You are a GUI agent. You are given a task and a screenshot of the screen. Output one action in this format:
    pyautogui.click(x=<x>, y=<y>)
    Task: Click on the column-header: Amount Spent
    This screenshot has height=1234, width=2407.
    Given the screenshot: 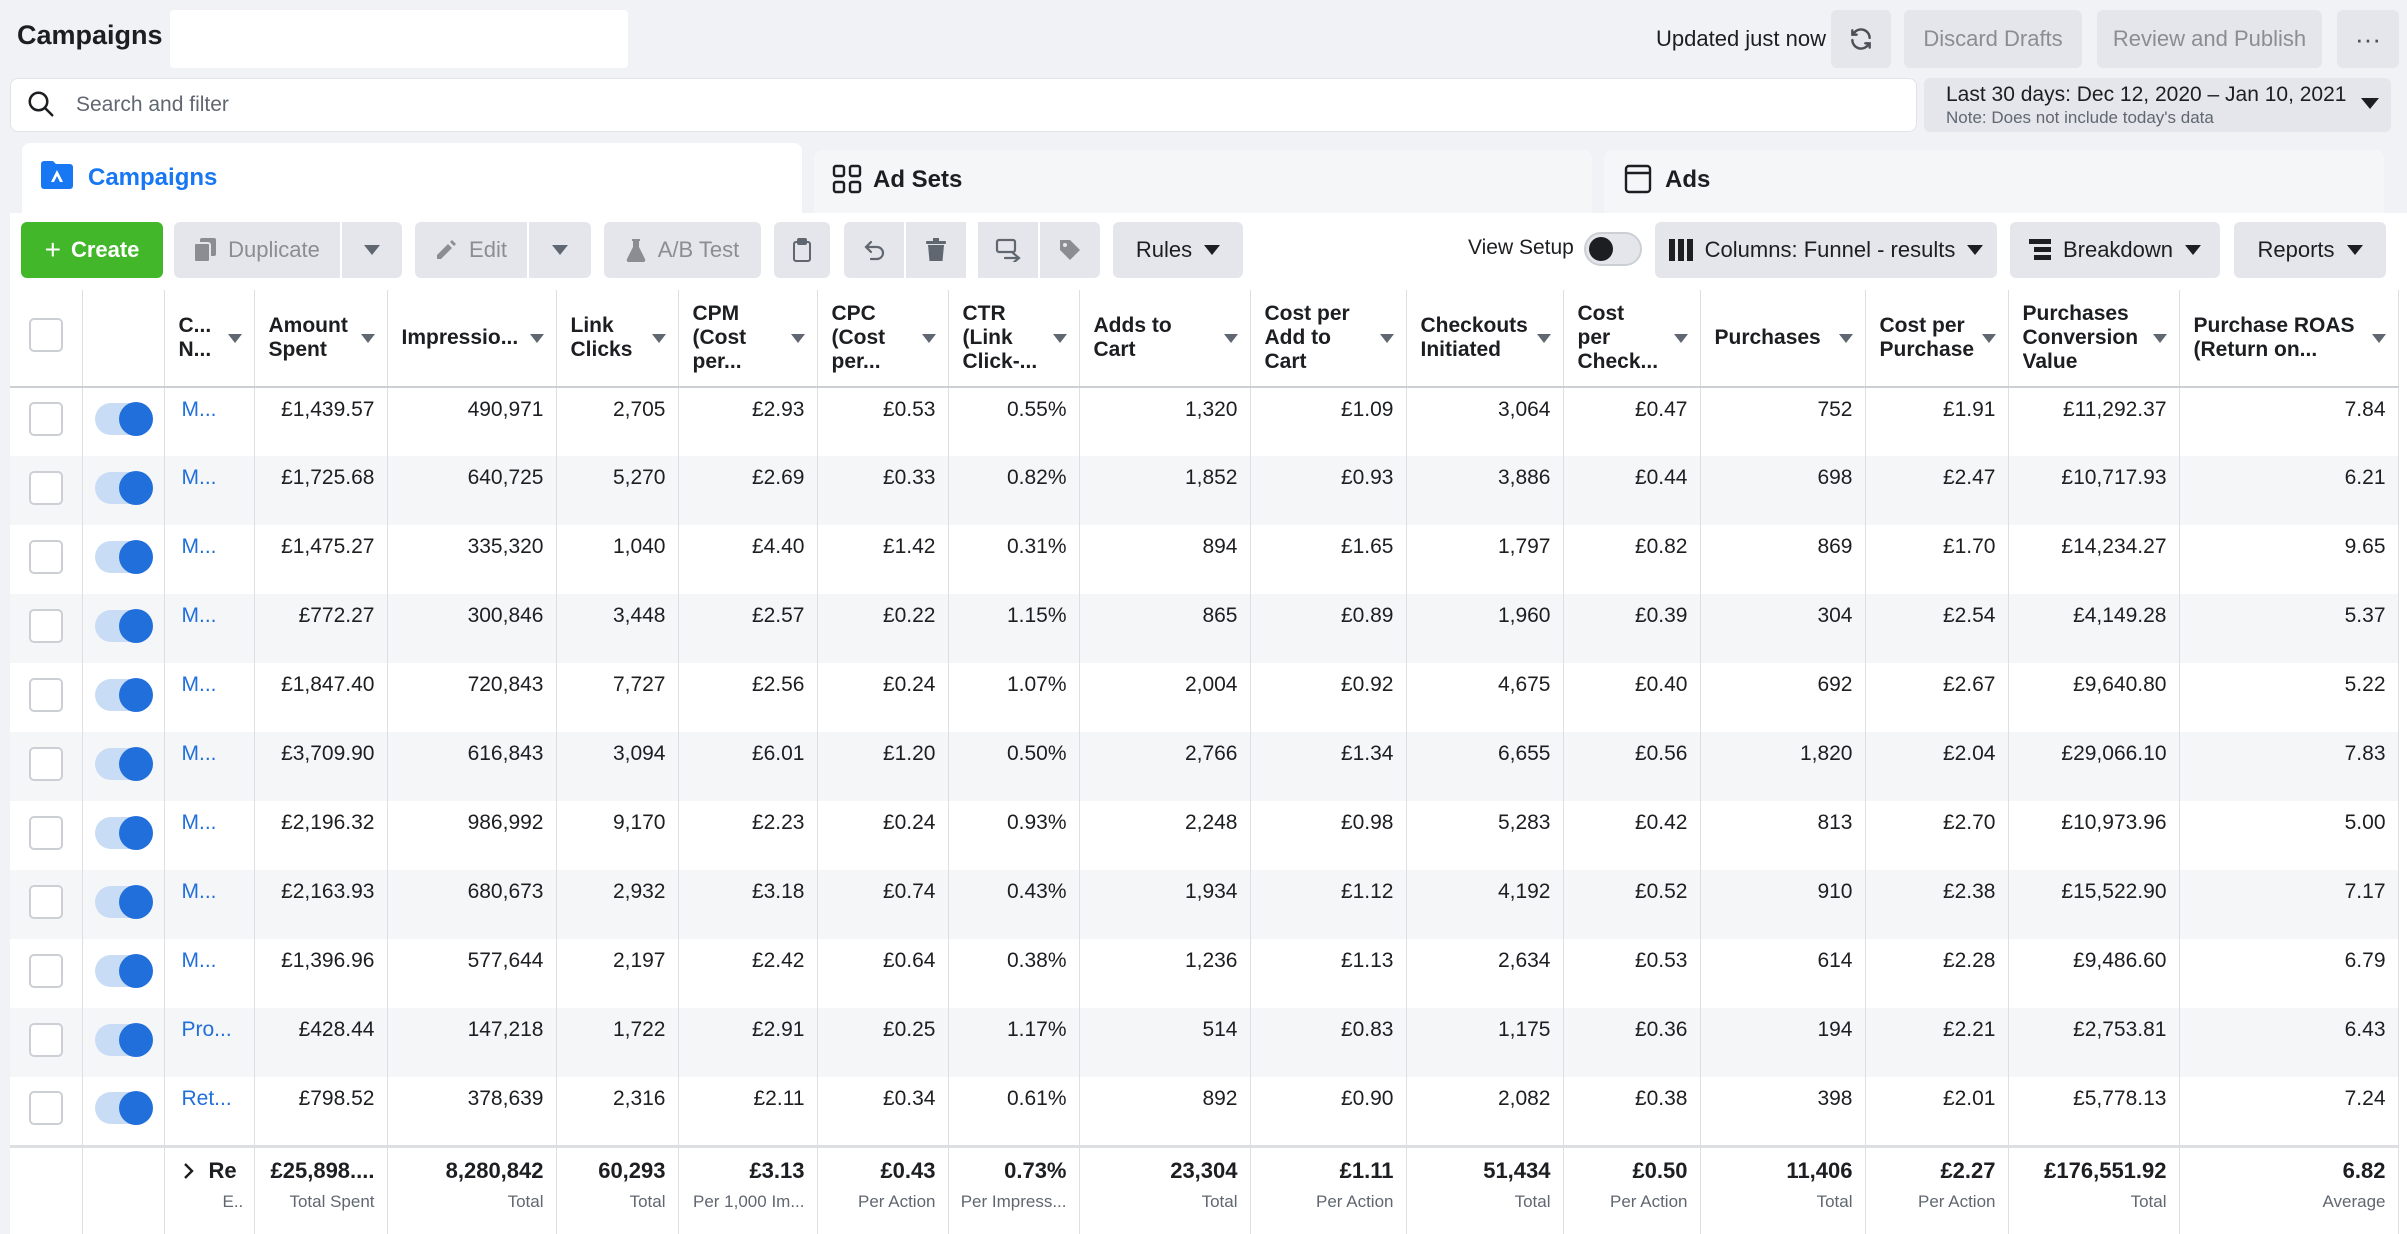 What is the action you would take?
    pyautogui.click(x=321, y=339)
    